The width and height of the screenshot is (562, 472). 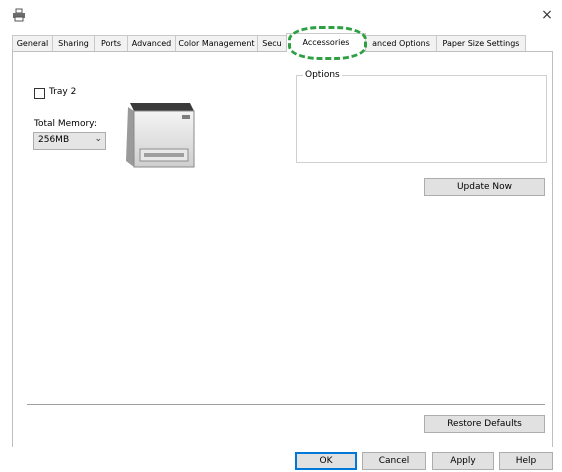 I want to click on tray2-label: Tray 2, so click(x=63, y=92).